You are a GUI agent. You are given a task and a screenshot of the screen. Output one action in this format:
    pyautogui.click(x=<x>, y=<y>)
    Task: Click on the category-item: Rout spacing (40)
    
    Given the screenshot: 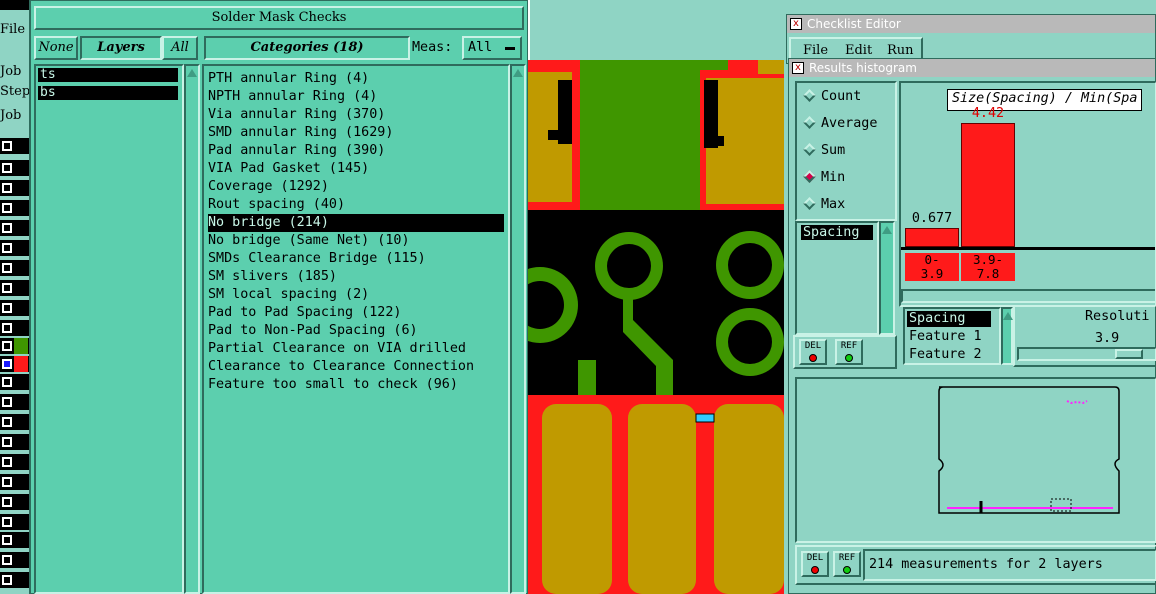 What is the action you would take?
    pyautogui.click(x=356, y=205)
    